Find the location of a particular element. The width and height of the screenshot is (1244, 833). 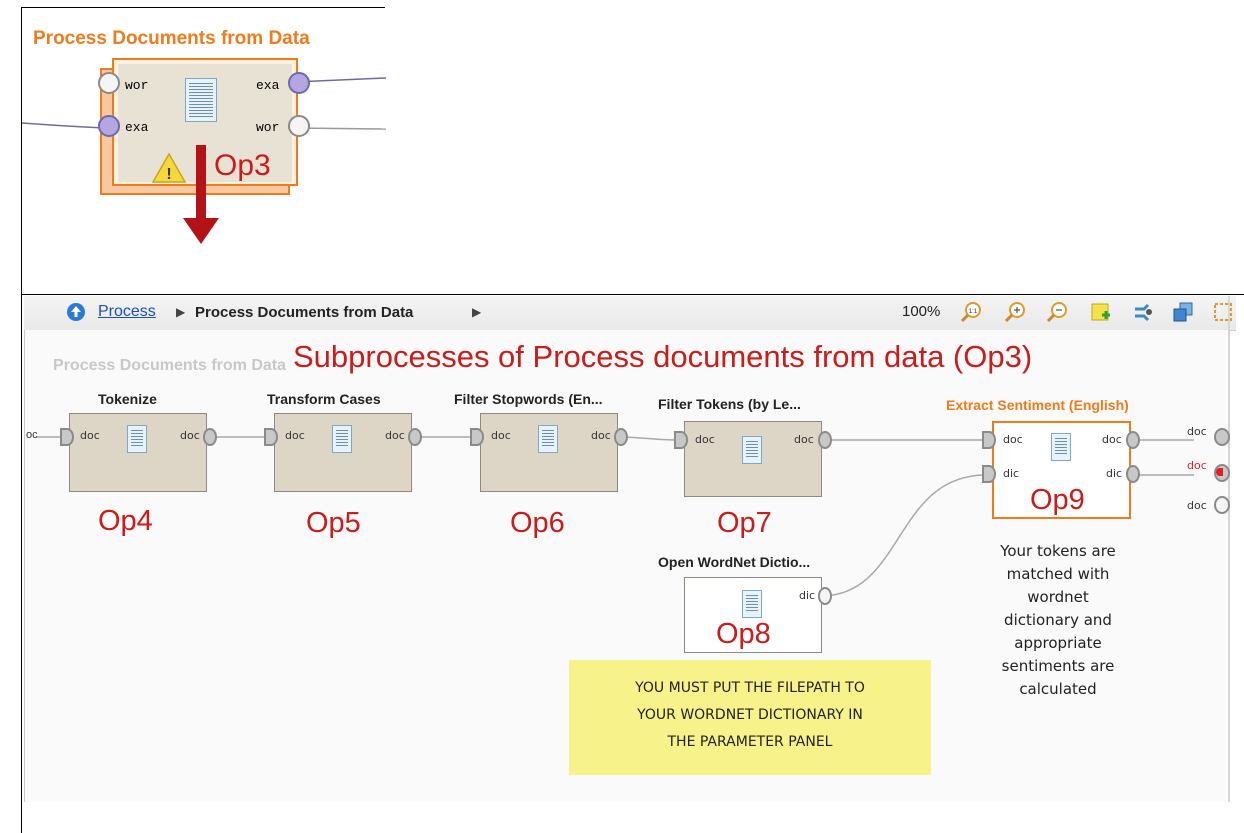

op3-port-out-wor is located at coordinates (299, 126).